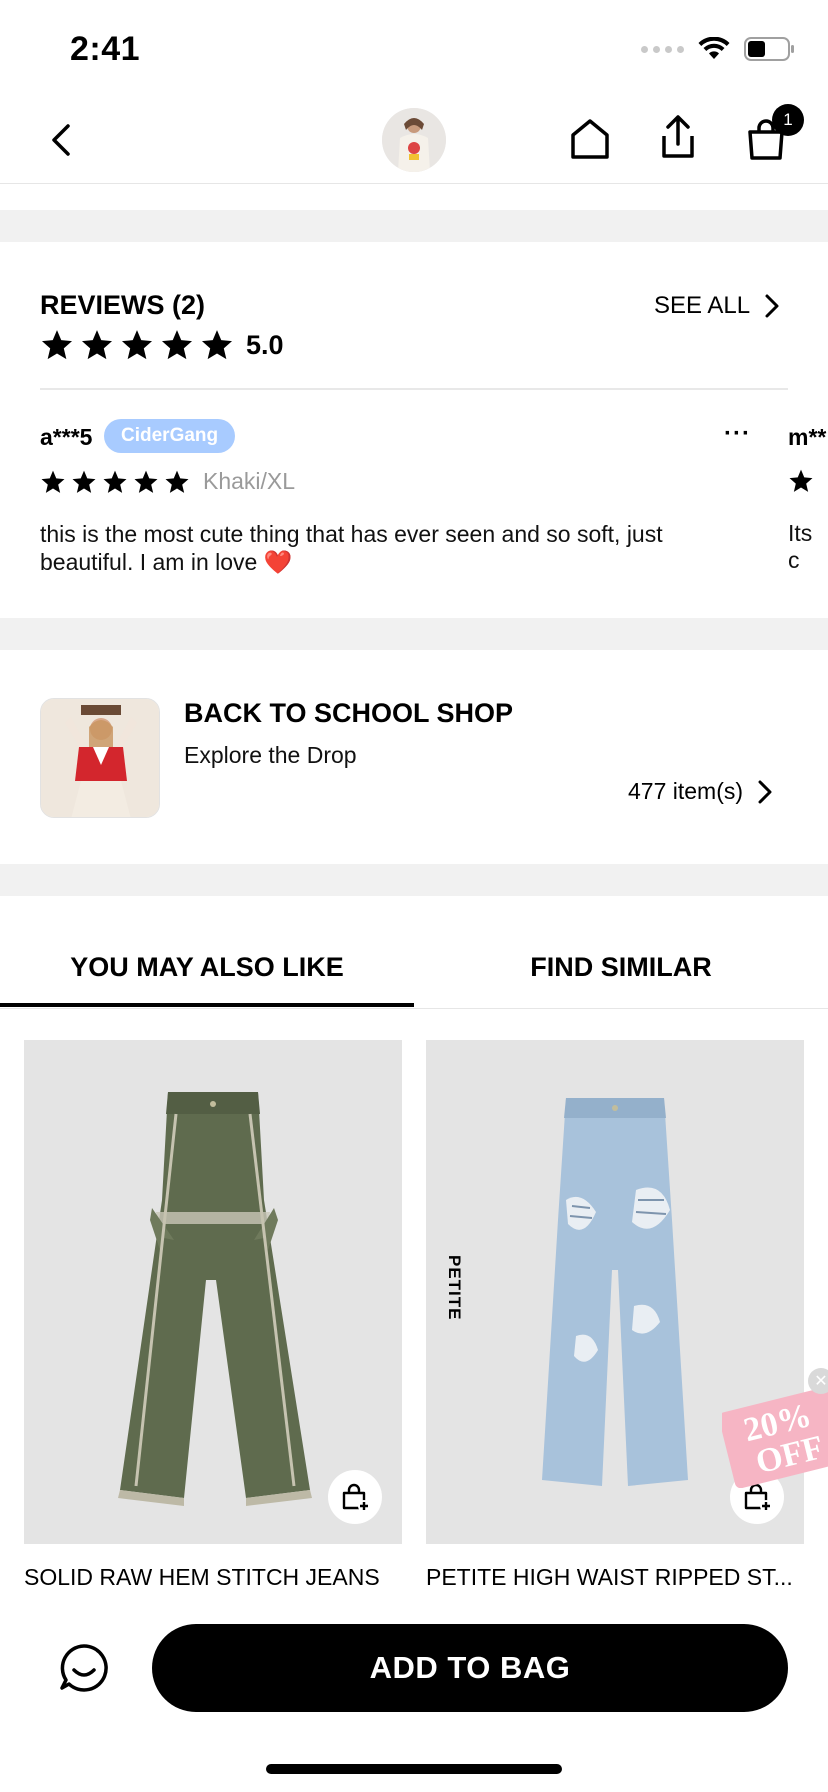 The width and height of the screenshot is (828, 1792). I want to click on nav-bar, so click(414, 140).